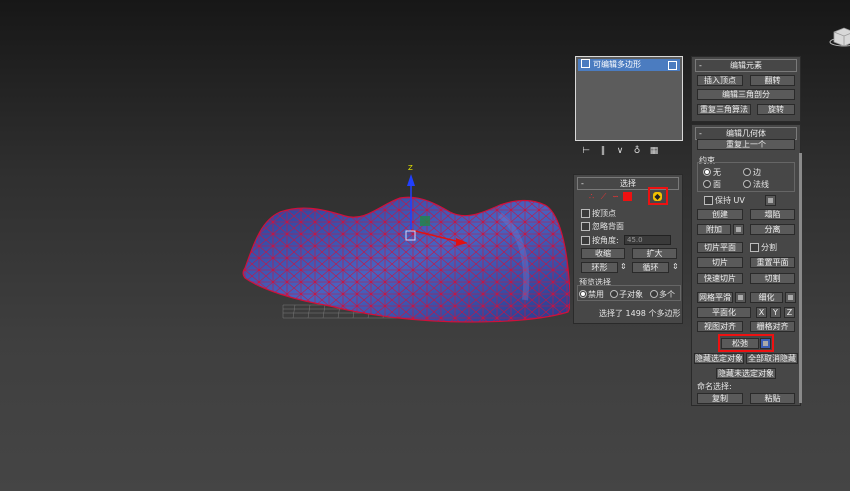 This screenshot has width=850, height=491. What do you see at coordinates (628, 183) in the screenshot?
I see `selection-title: 选择` at bounding box center [628, 183].